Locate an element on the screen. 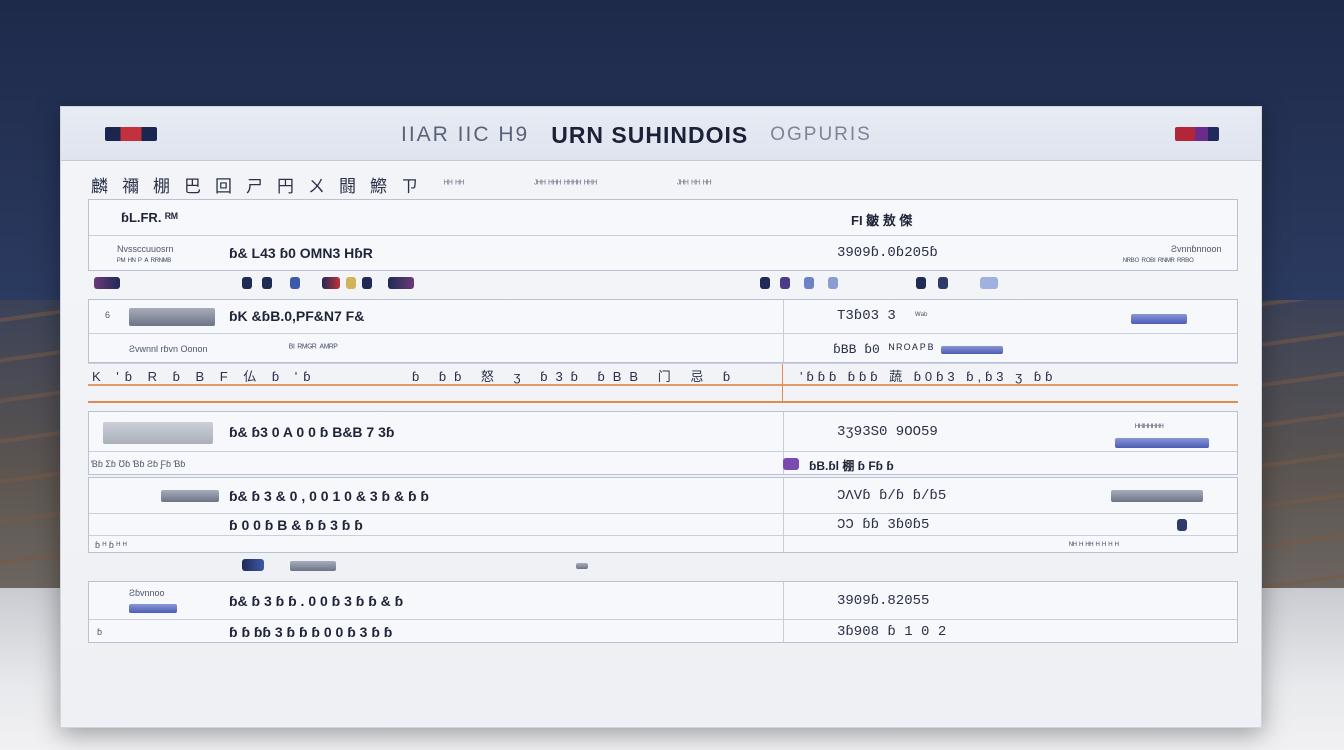 This screenshot has width=1344, height=750. toolbar-meta: ᴶᴴᴴ ᴴᴴ ᴴᴴ is located at coordinates (694, 184).